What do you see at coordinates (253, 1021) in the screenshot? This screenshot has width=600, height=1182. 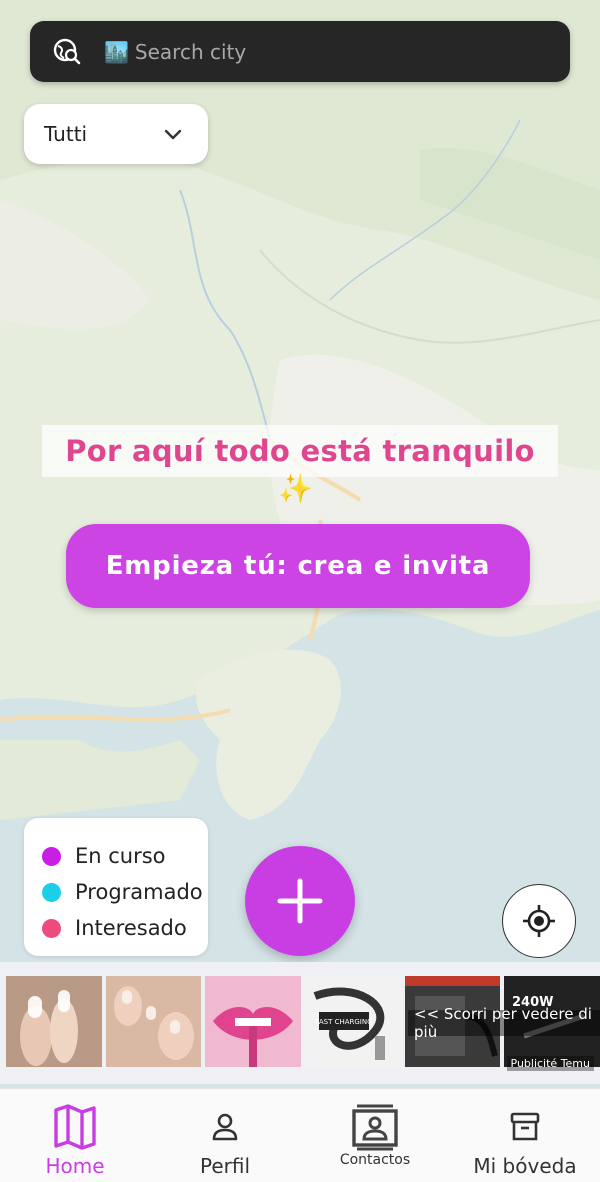 I see `ad-thumb-lips` at bounding box center [253, 1021].